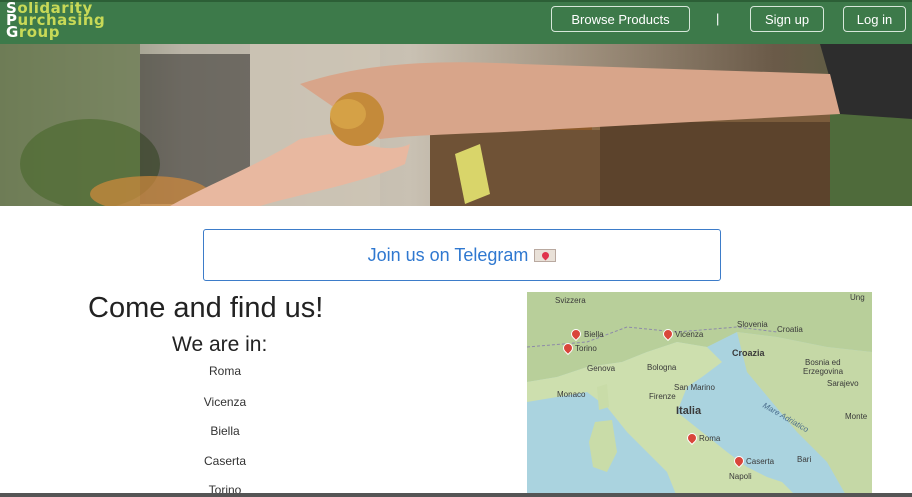 This screenshot has height=497, width=912. I want to click on love-letter-icon, so click(545, 255).